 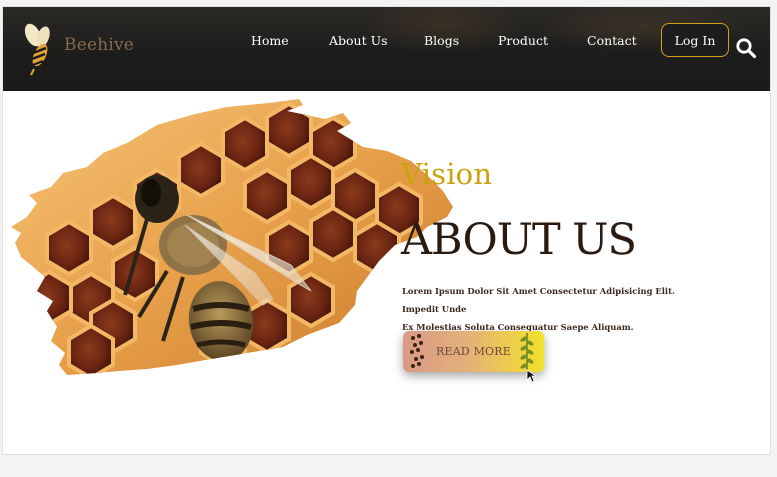 I want to click on nav-blogs-link: Blogs, so click(x=441, y=40).